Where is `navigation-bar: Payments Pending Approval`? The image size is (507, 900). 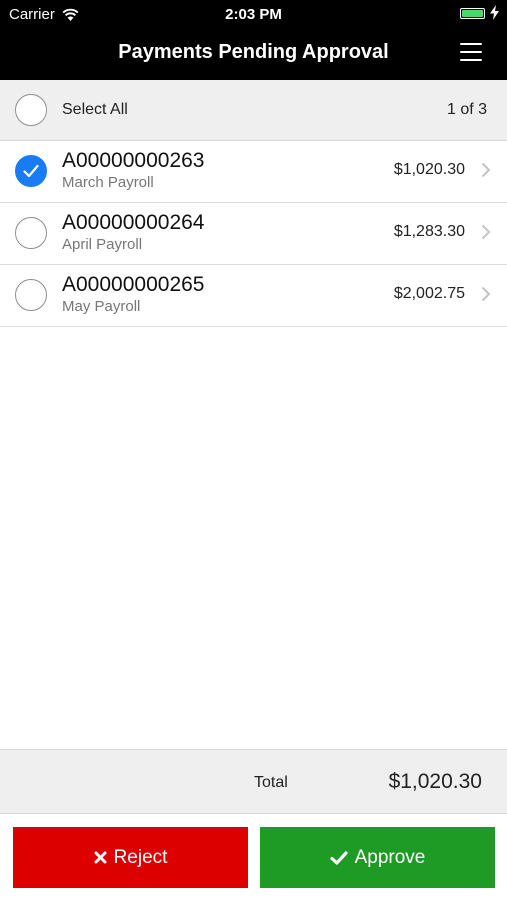
navigation-bar: Payments Pending Approval is located at coordinates (253, 54).